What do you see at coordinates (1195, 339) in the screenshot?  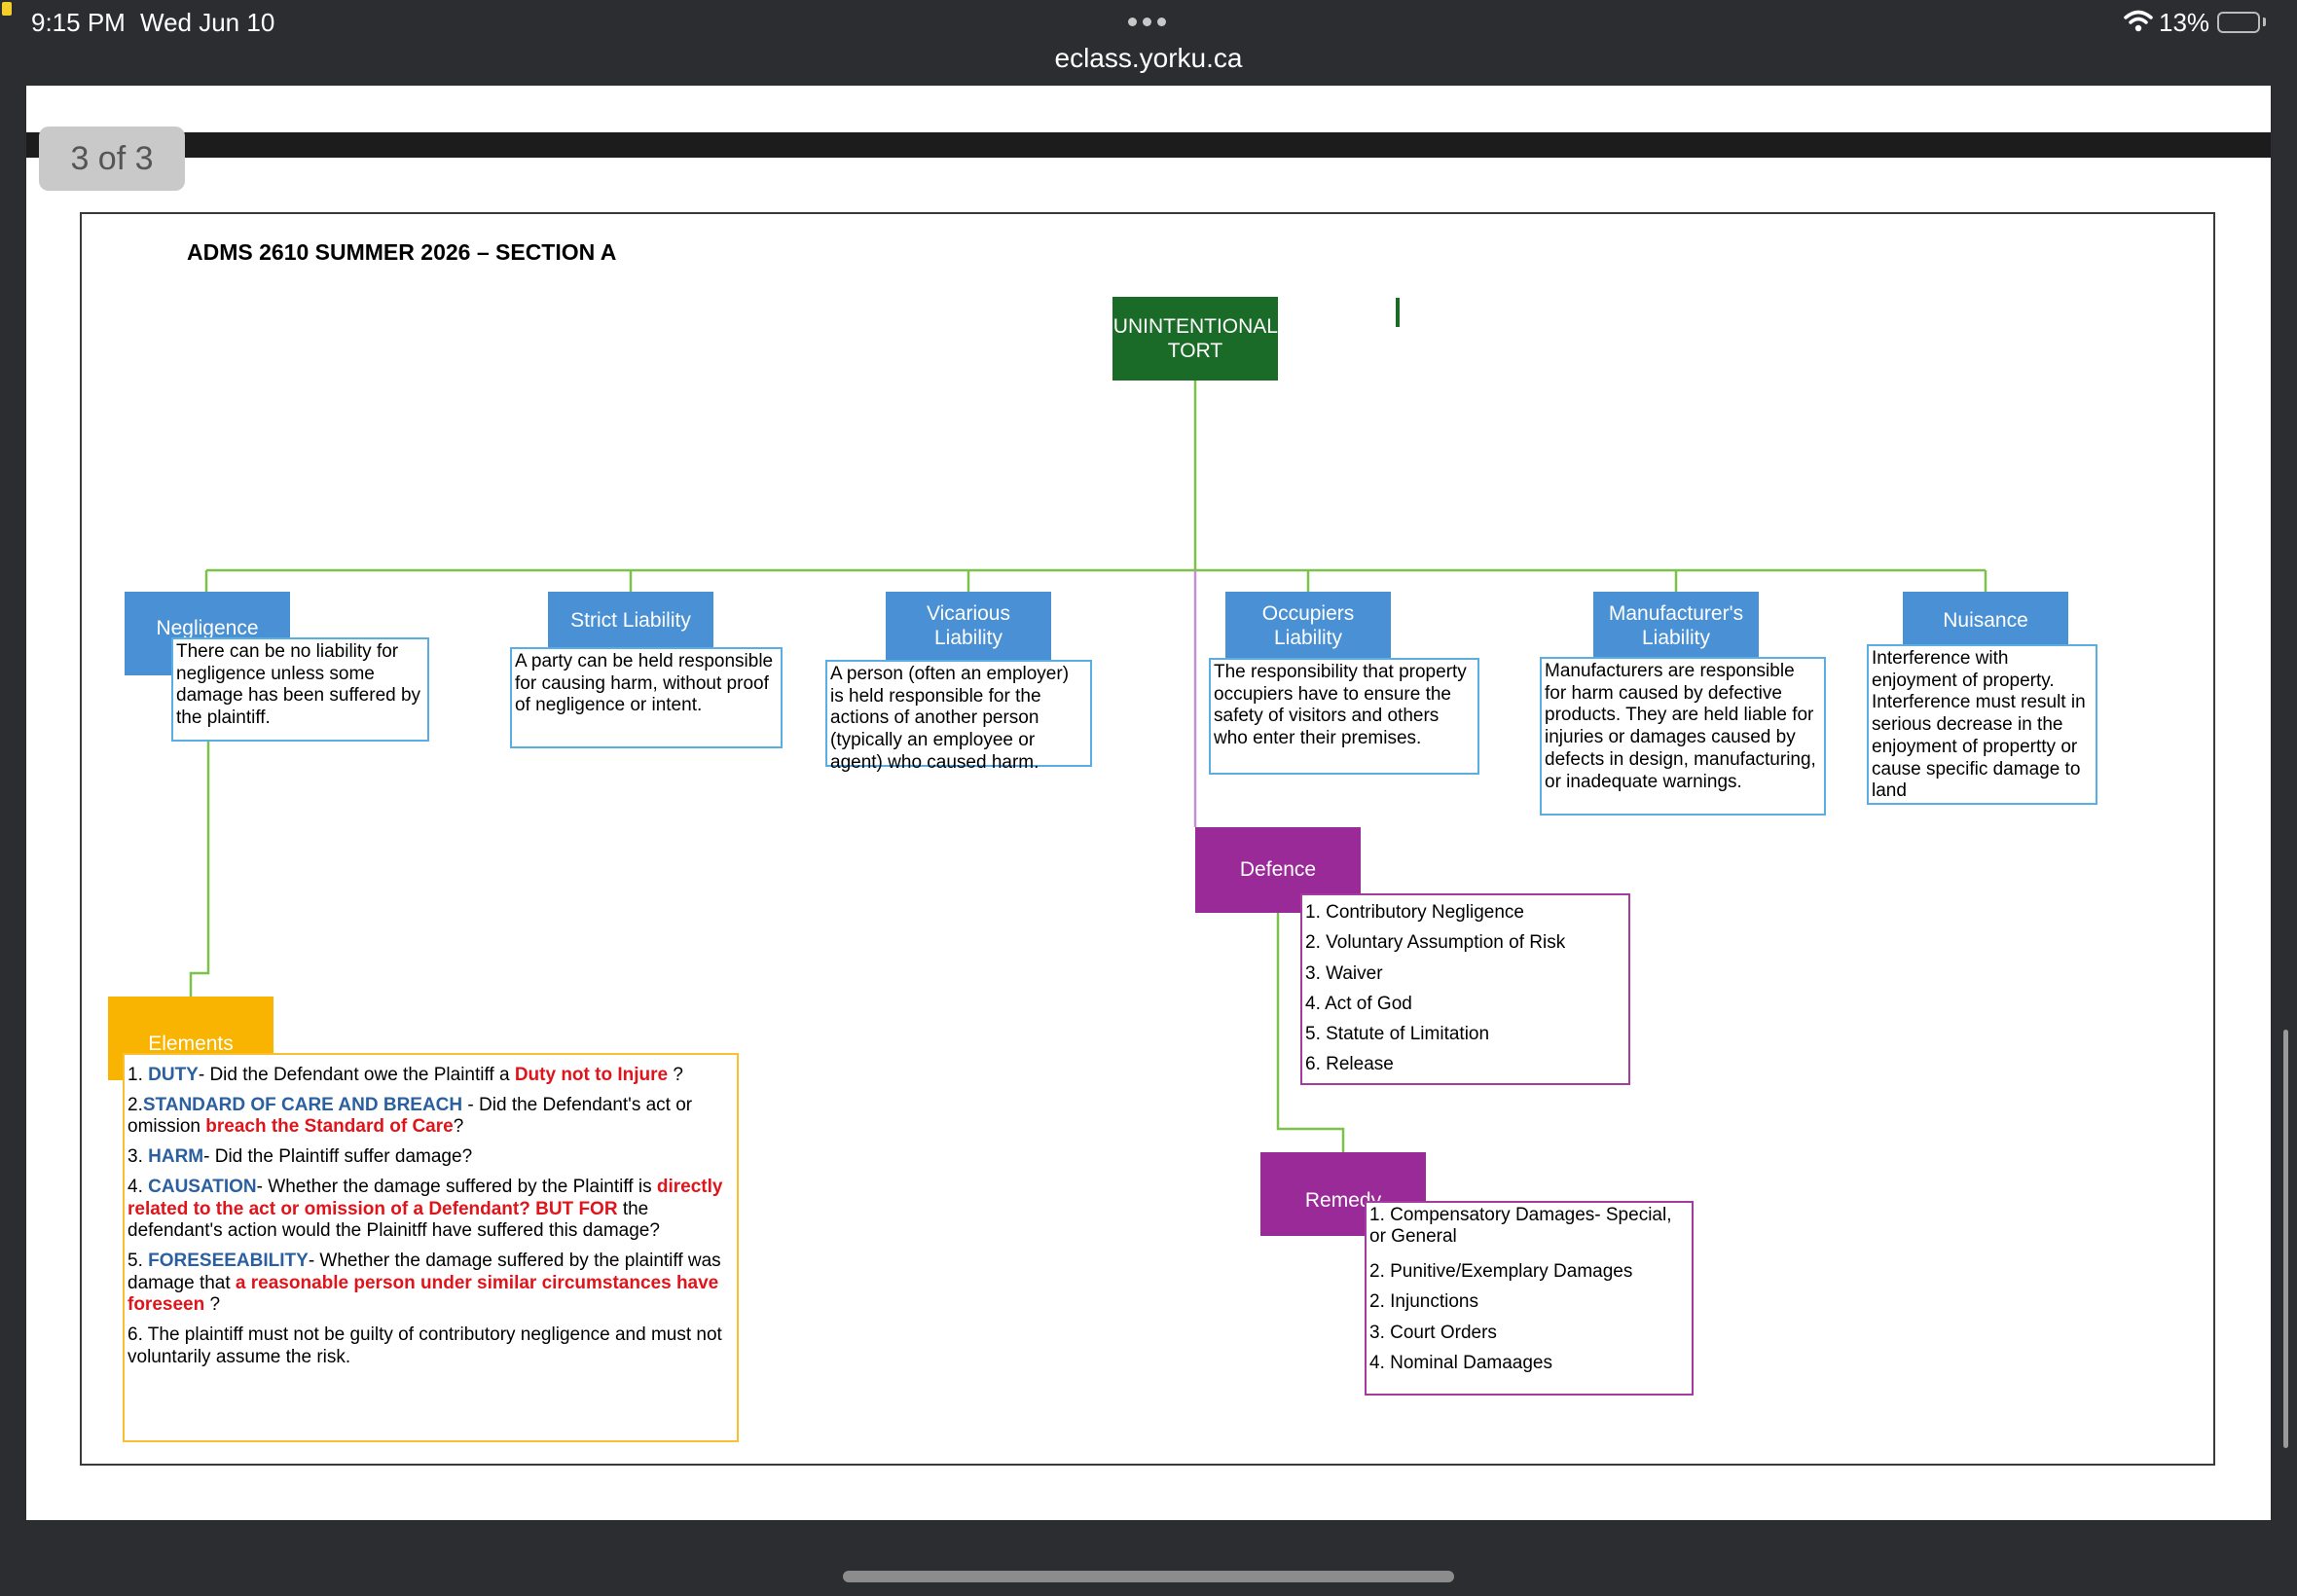 I see `root-node: UNINTENTIONAL TORT` at bounding box center [1195, 339].